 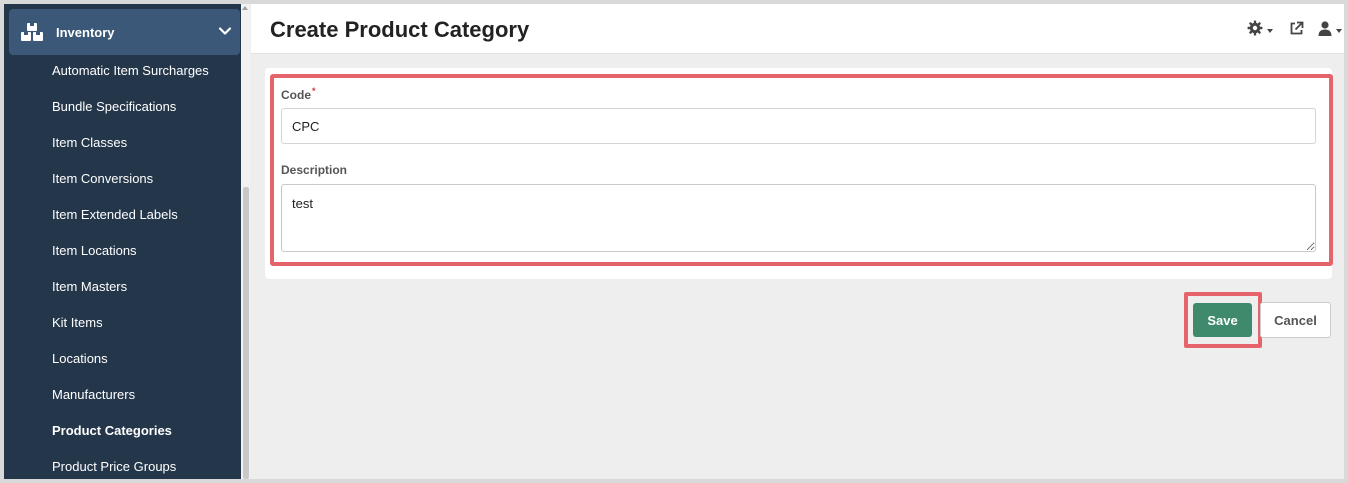 I want to click on sidebar-item-item-masters: Item Masters, so click(x=122, y=287).